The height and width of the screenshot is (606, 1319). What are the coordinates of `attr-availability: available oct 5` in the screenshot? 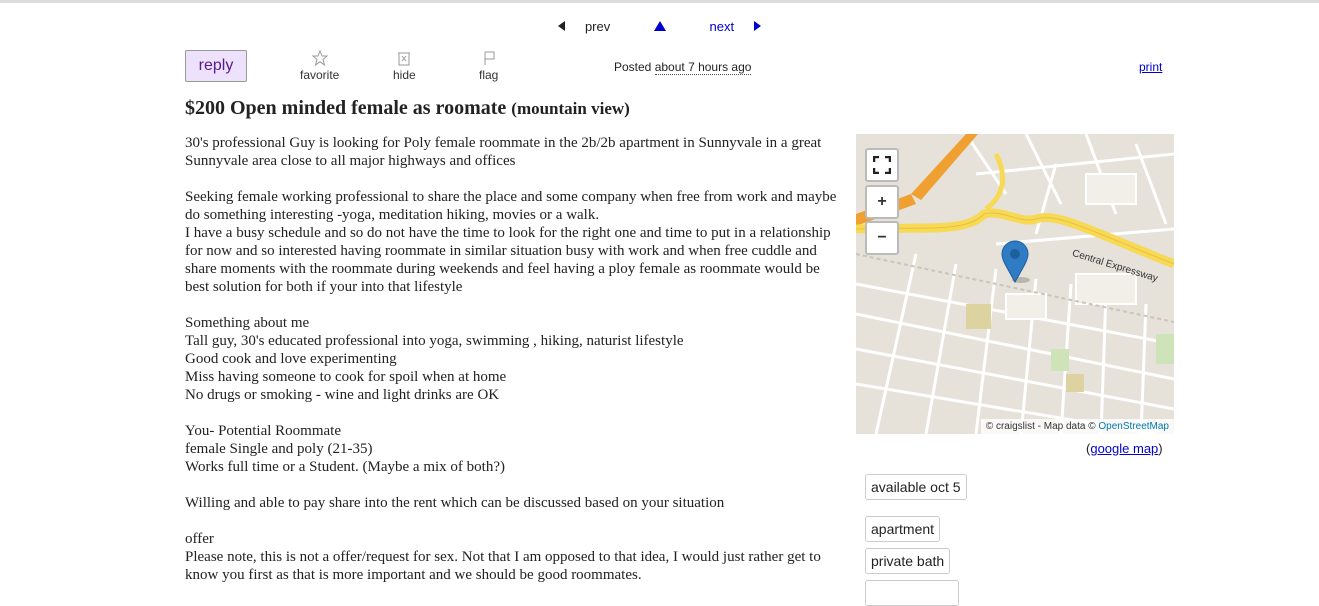 It's located at (916, 487).